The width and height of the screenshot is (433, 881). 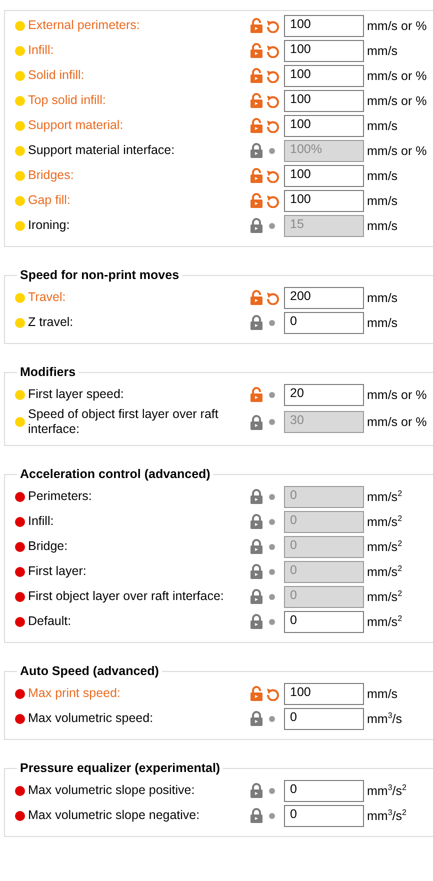 I want to click on setting-label: Ironing:, so click(x=49, y=225).